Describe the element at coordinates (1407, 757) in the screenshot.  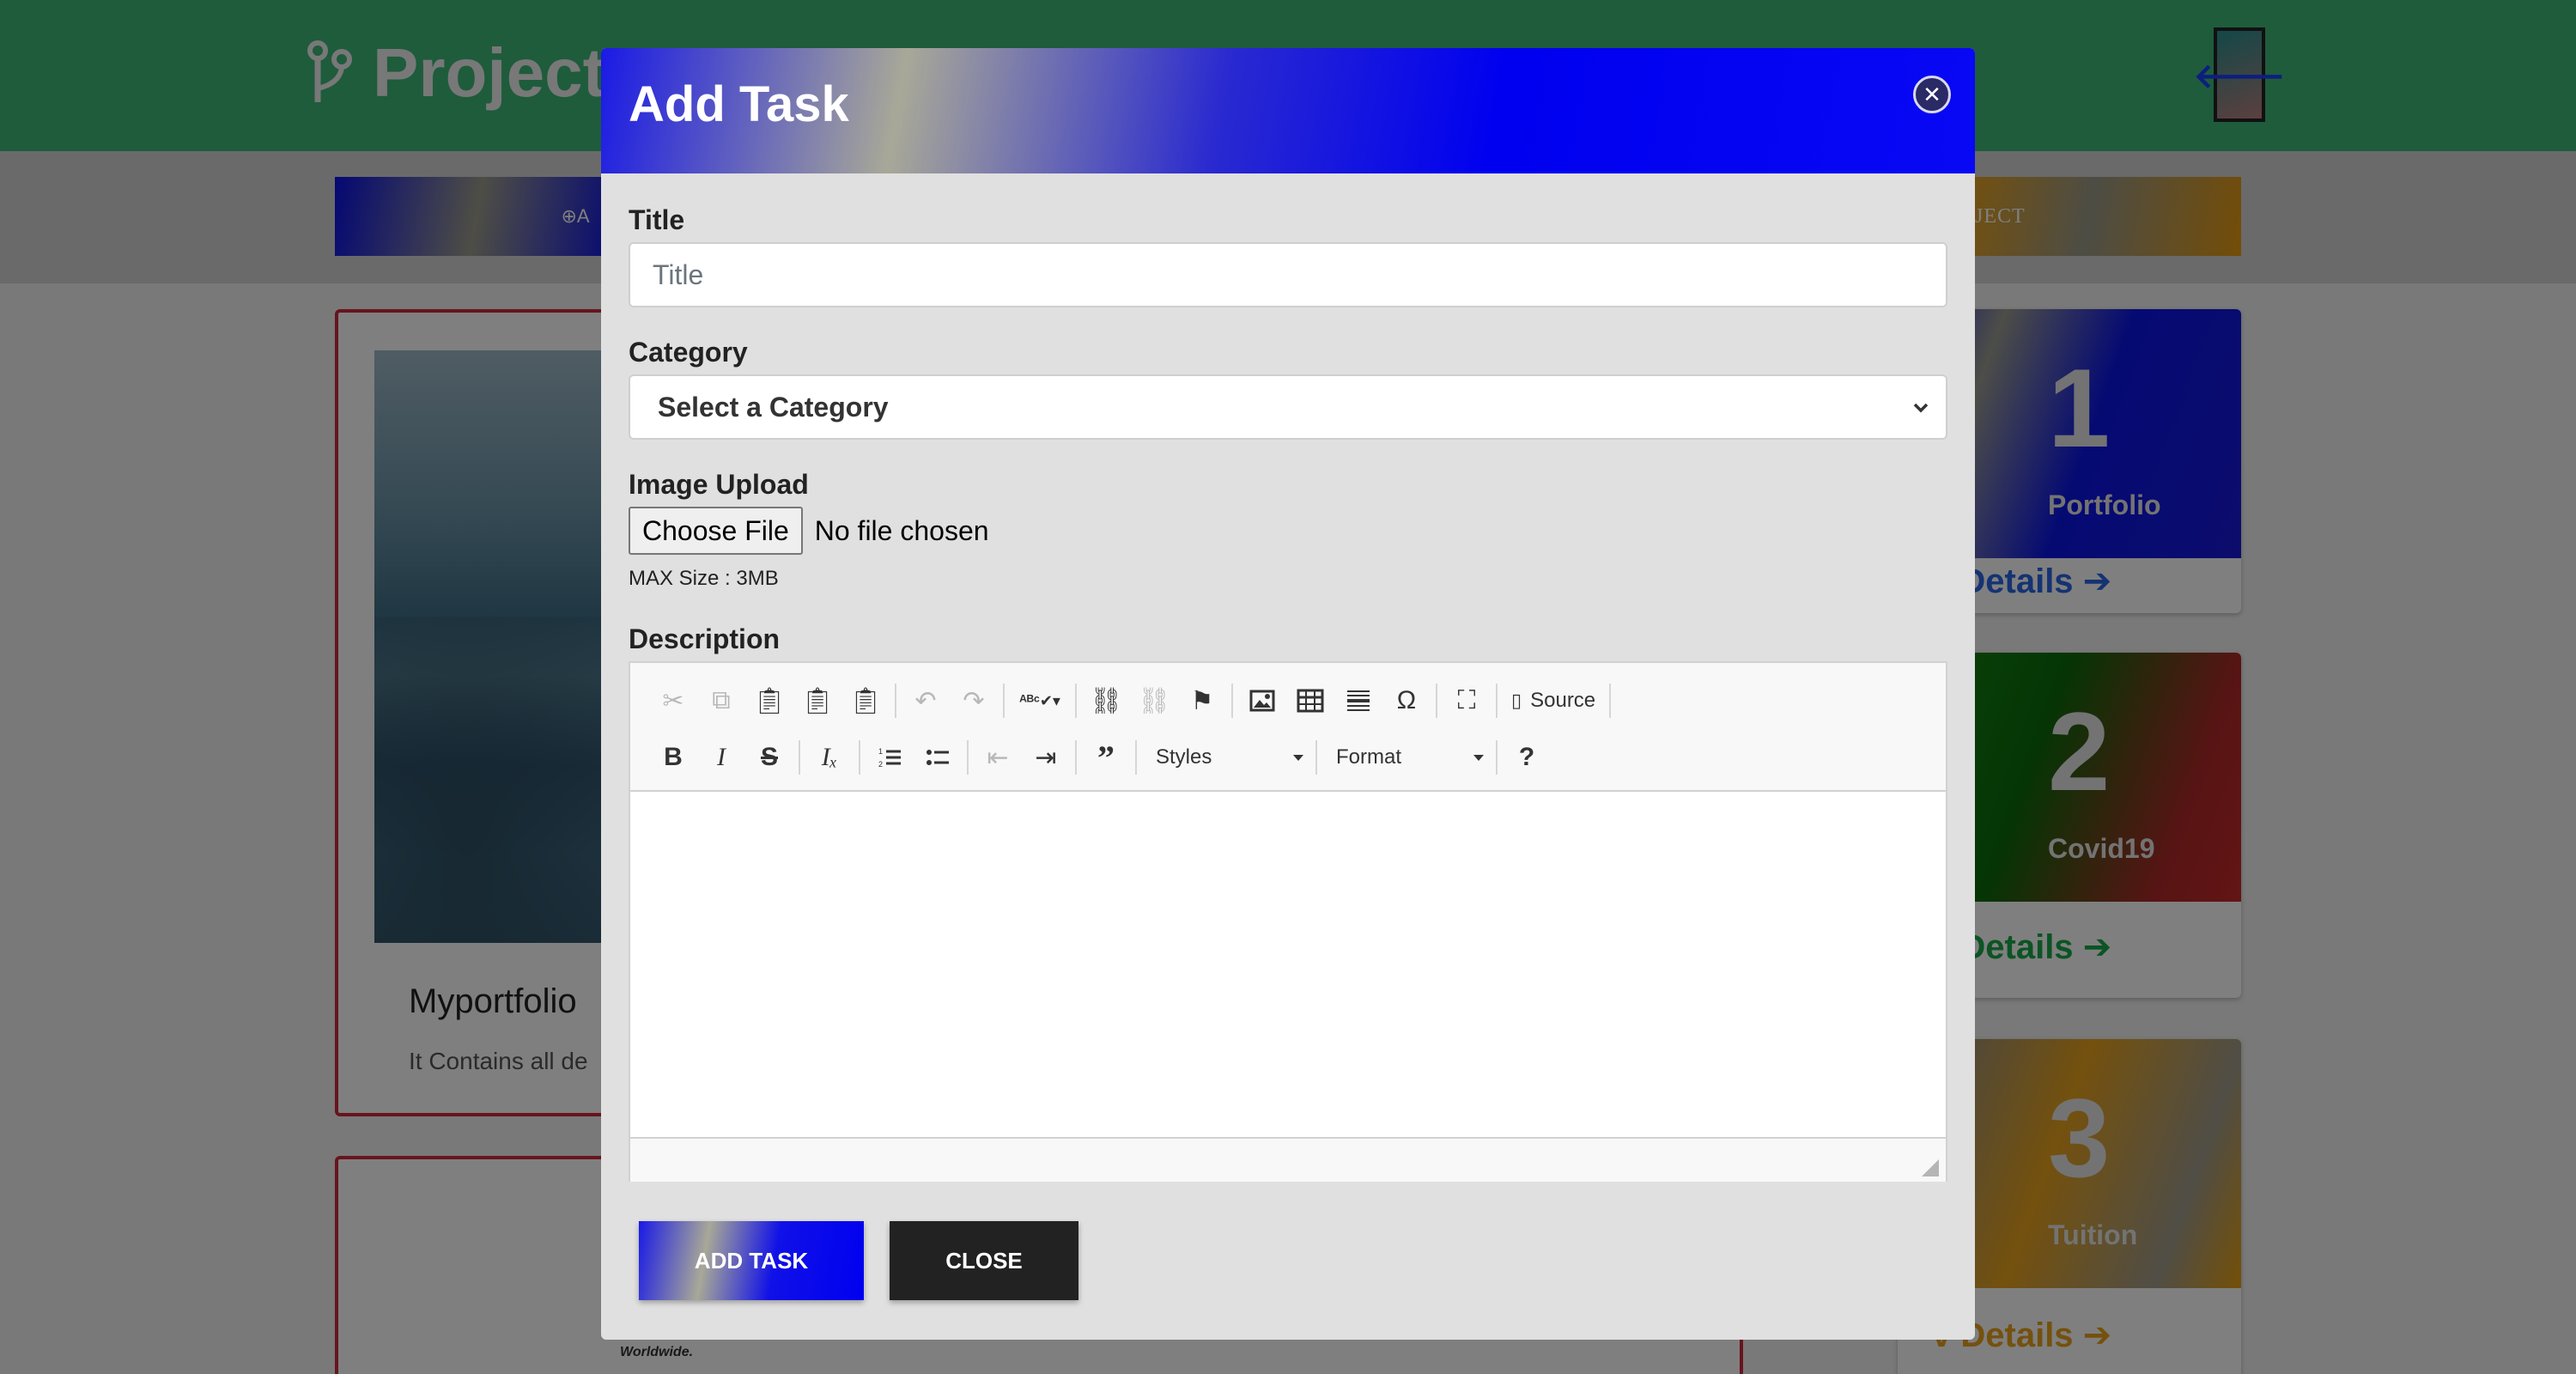
I see `format-dropdown: Format` at that location.